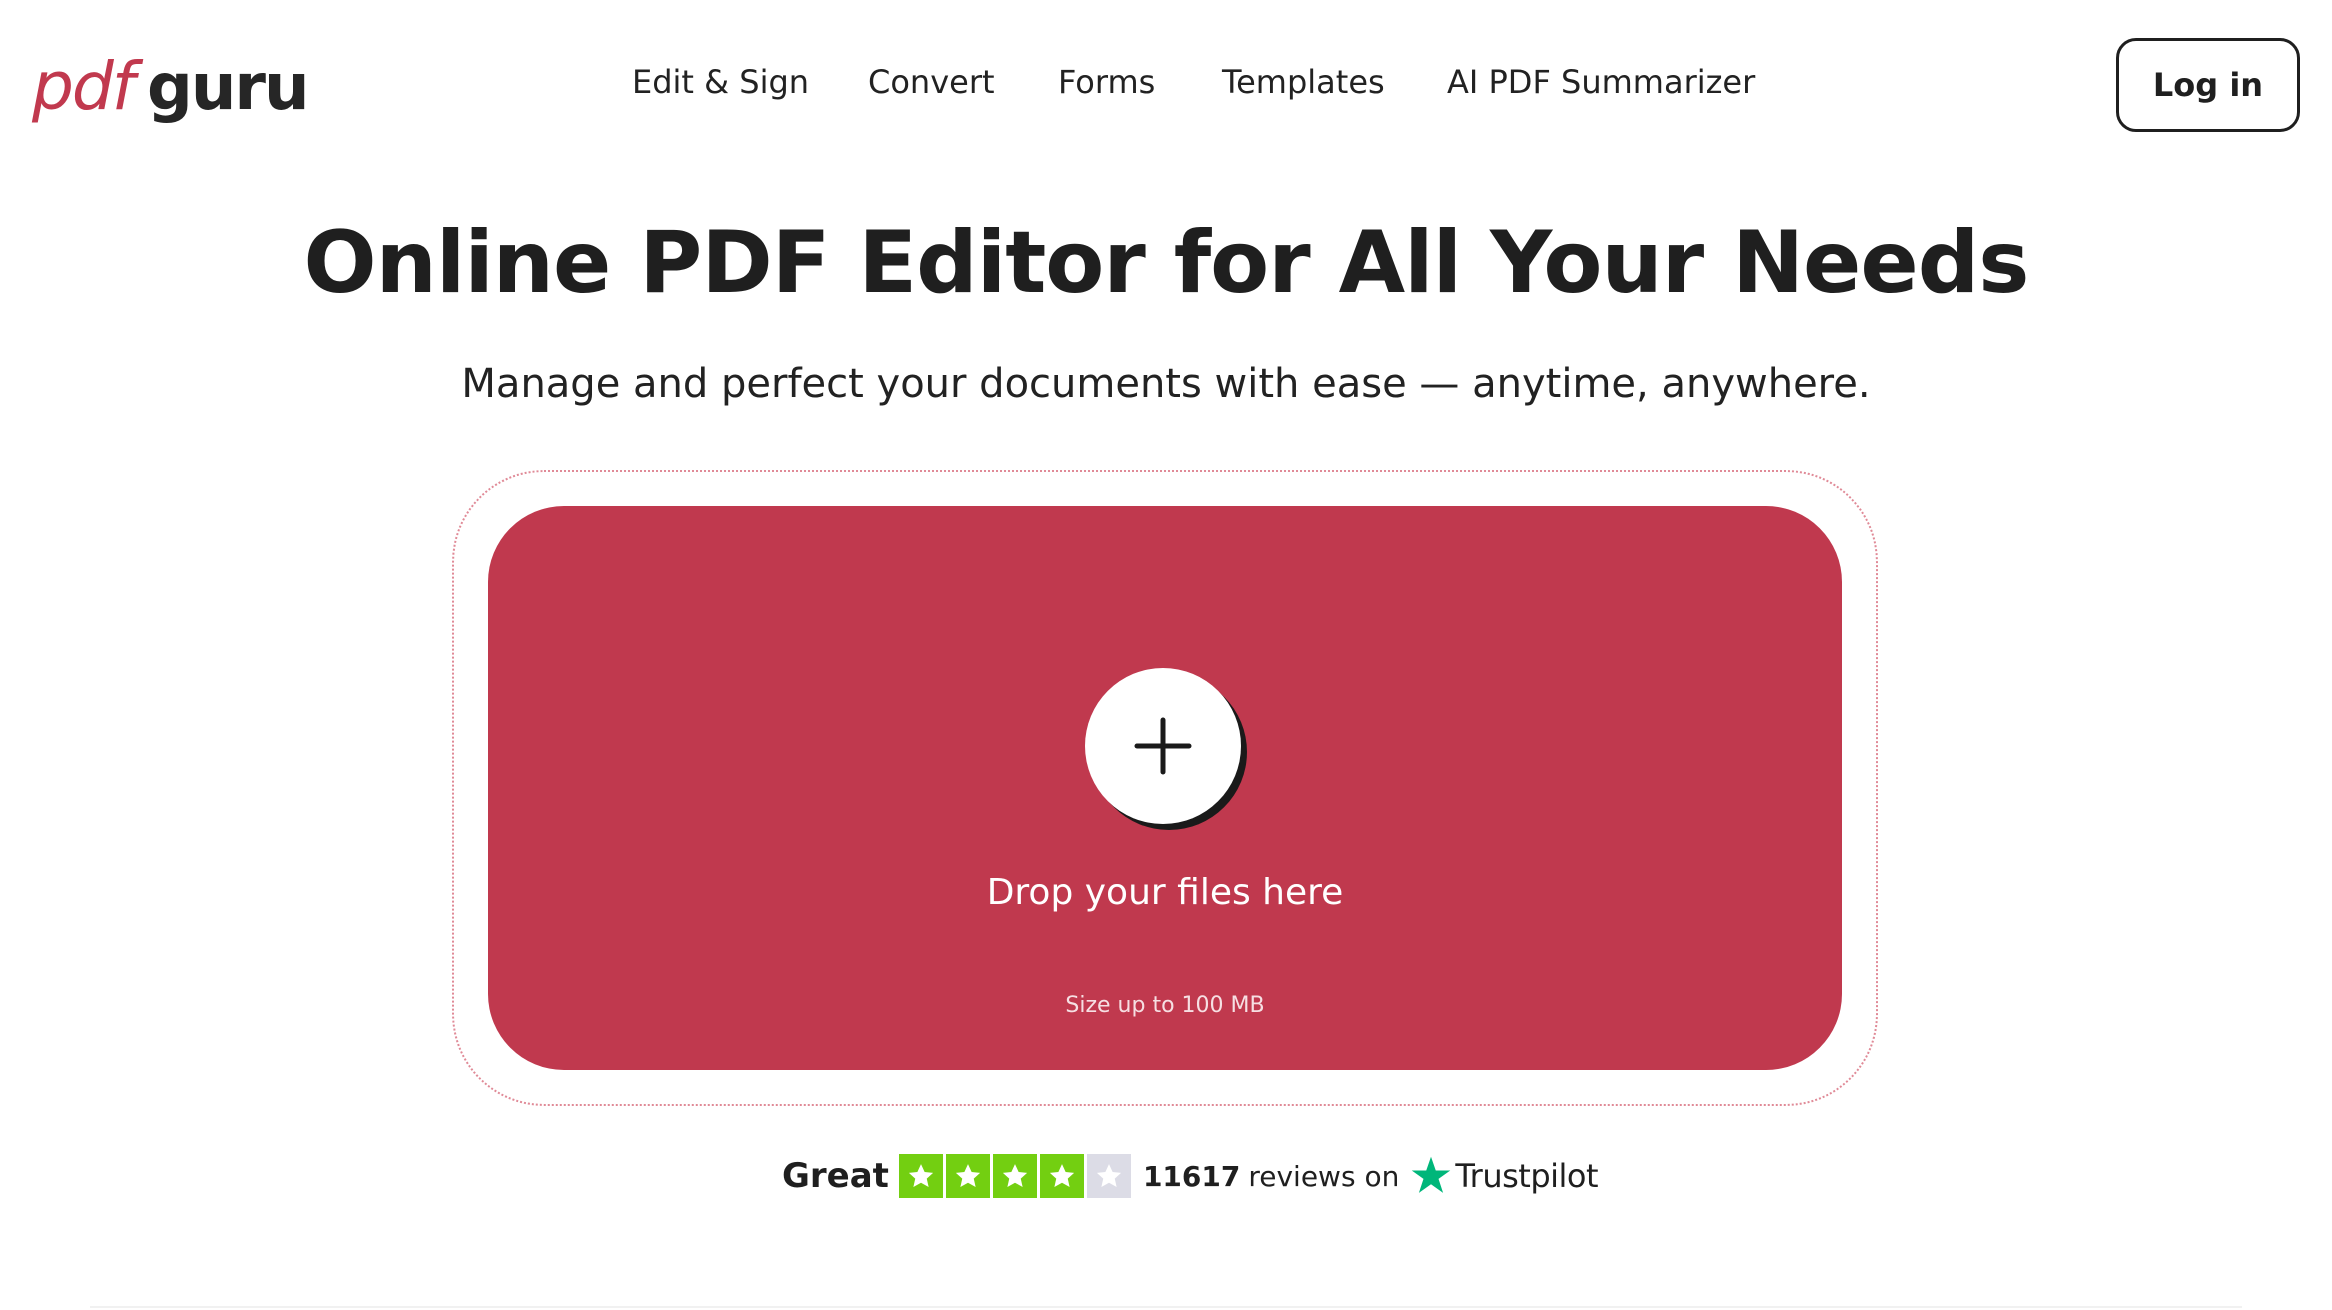  Describe the element at coordinates (1601, 82) in the screenshot. I see `nav-ai-pdf-summarizer: AI PDF Summarizer` at that location.